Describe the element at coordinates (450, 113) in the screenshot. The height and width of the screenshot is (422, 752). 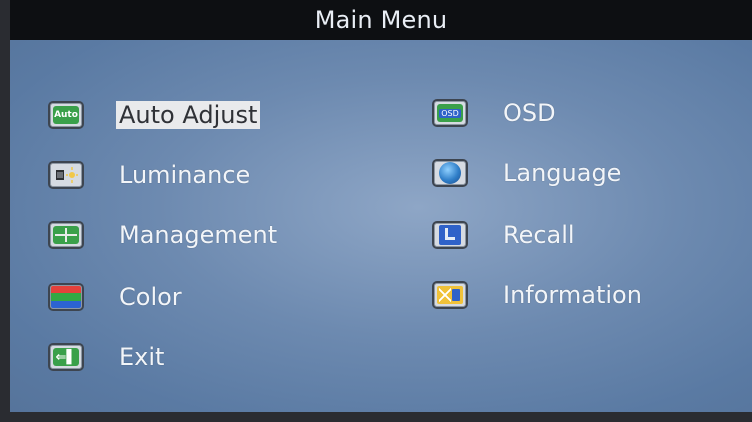
I see `osd-icon: OSD` at that location.